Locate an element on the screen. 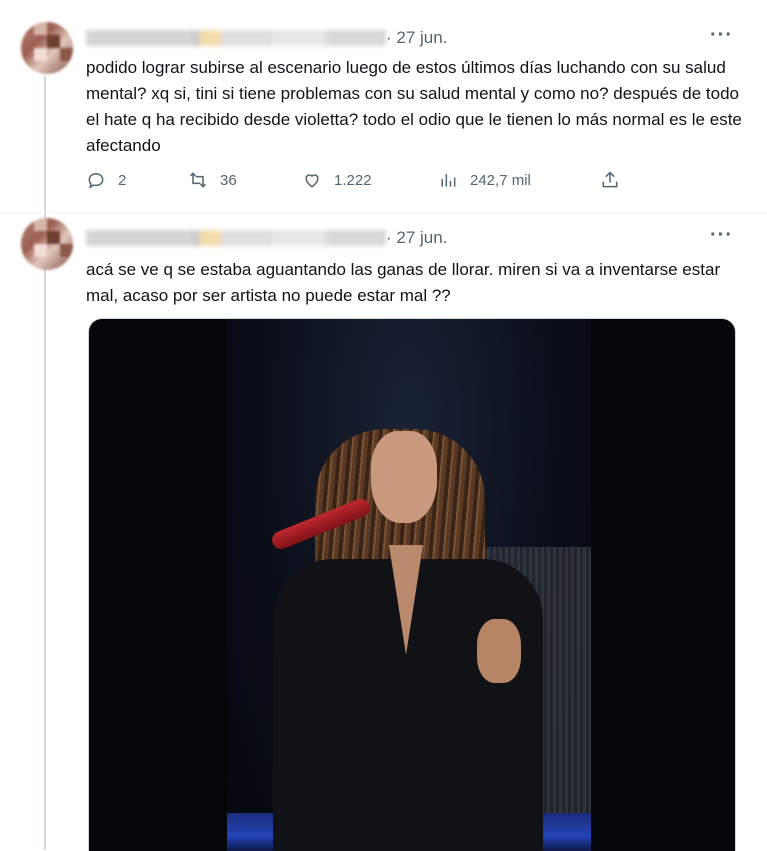 The height and width of the screenshot is (851, 767). share-icon is located at coordinates (610, 179).